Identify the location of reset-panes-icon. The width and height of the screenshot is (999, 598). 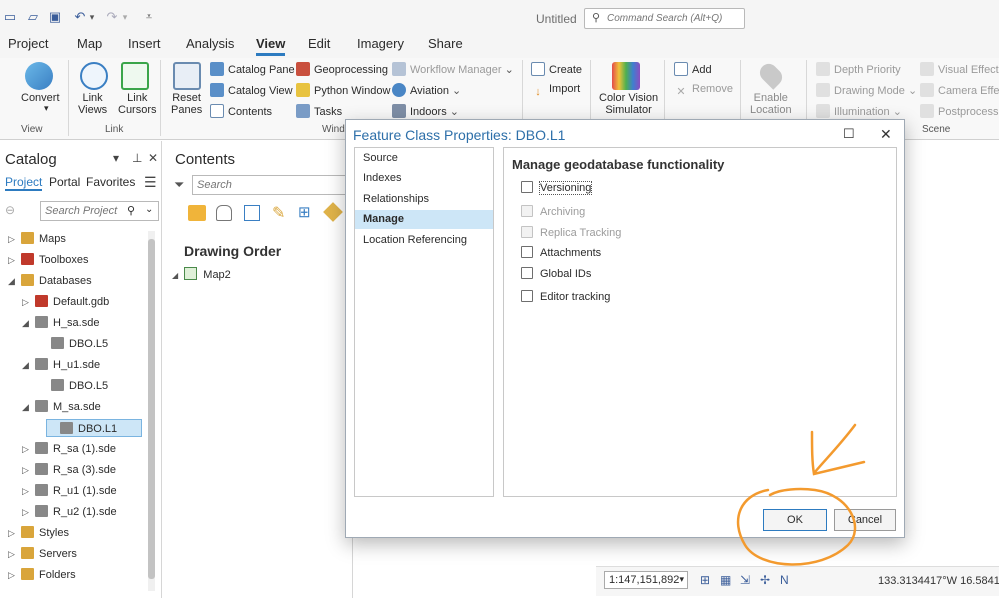
(187, 76).